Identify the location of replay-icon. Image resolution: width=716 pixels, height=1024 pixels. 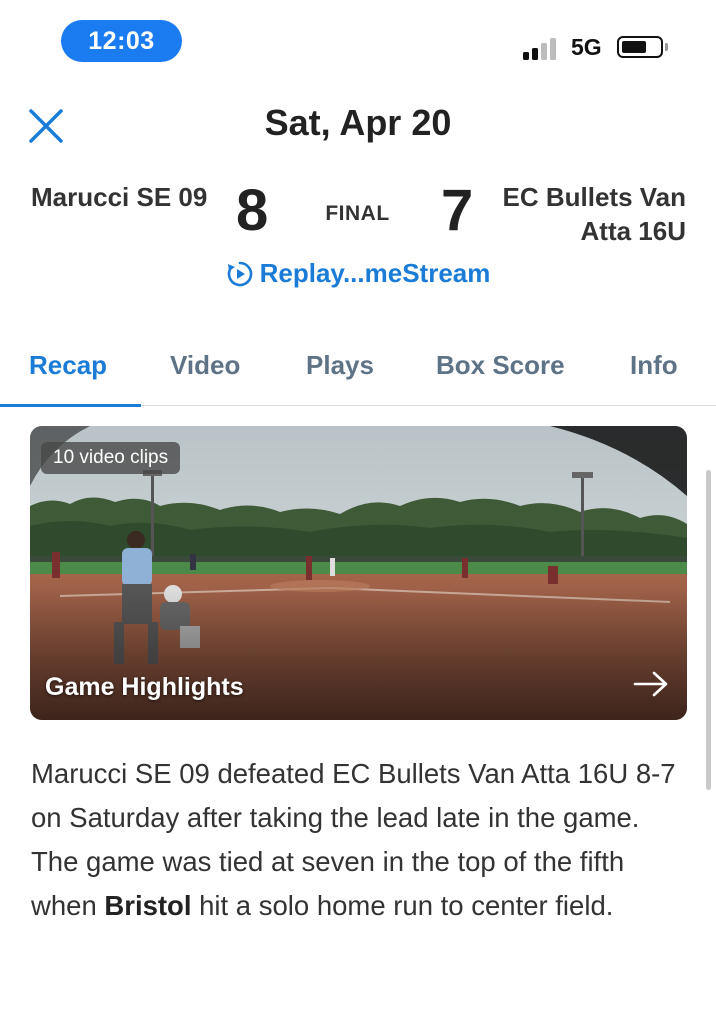
(239, 273).